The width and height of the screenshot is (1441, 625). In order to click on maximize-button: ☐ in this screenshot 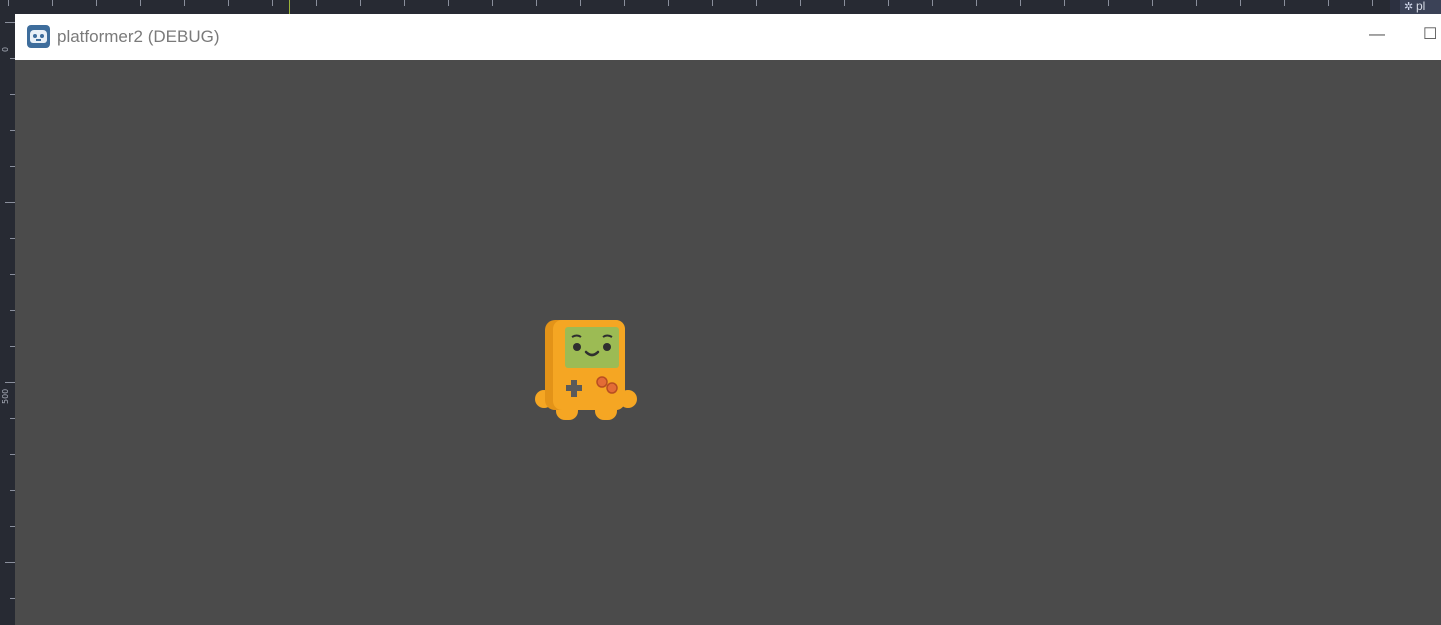, I will do `click(1432, 37)`.